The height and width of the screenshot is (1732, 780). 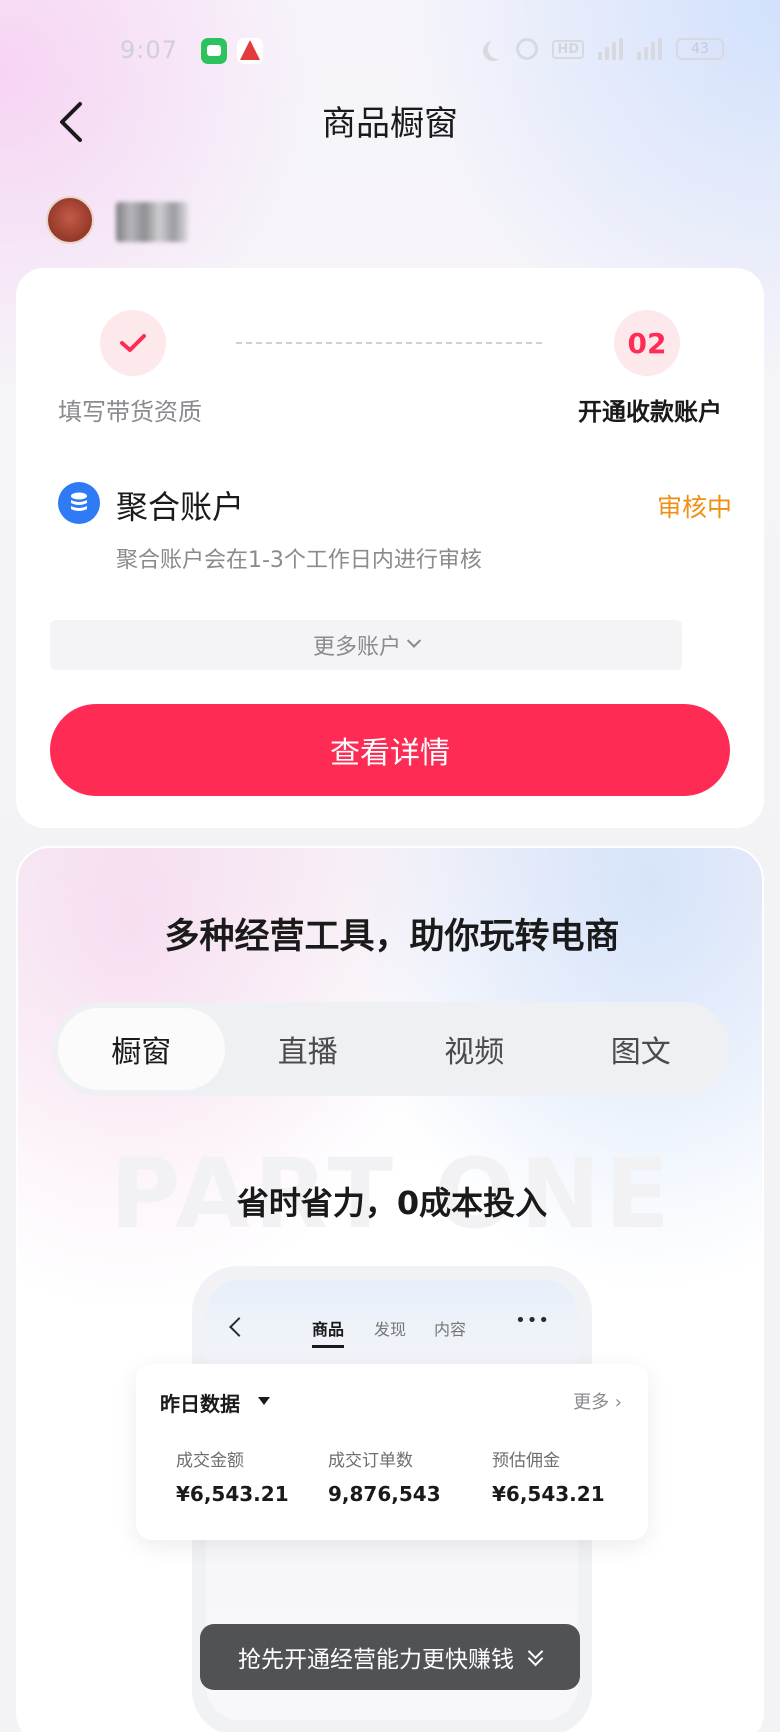 I want to click on wechat-notification-icon, so click(x=214, y=51).